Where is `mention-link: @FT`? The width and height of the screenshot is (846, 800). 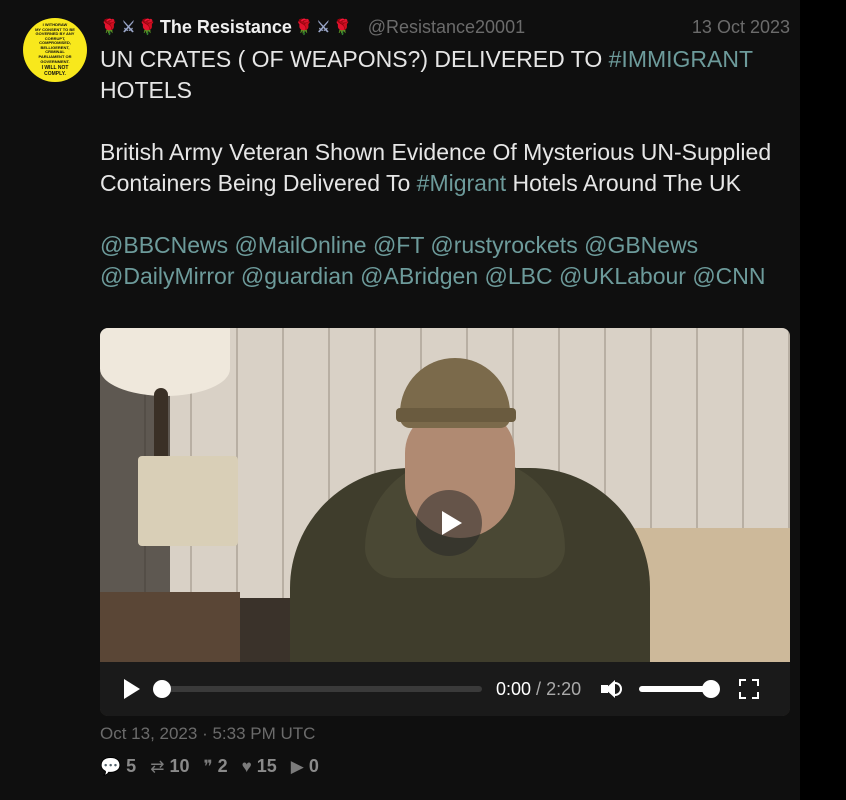
mention-link: @FT is located at coordinates (398, 245).